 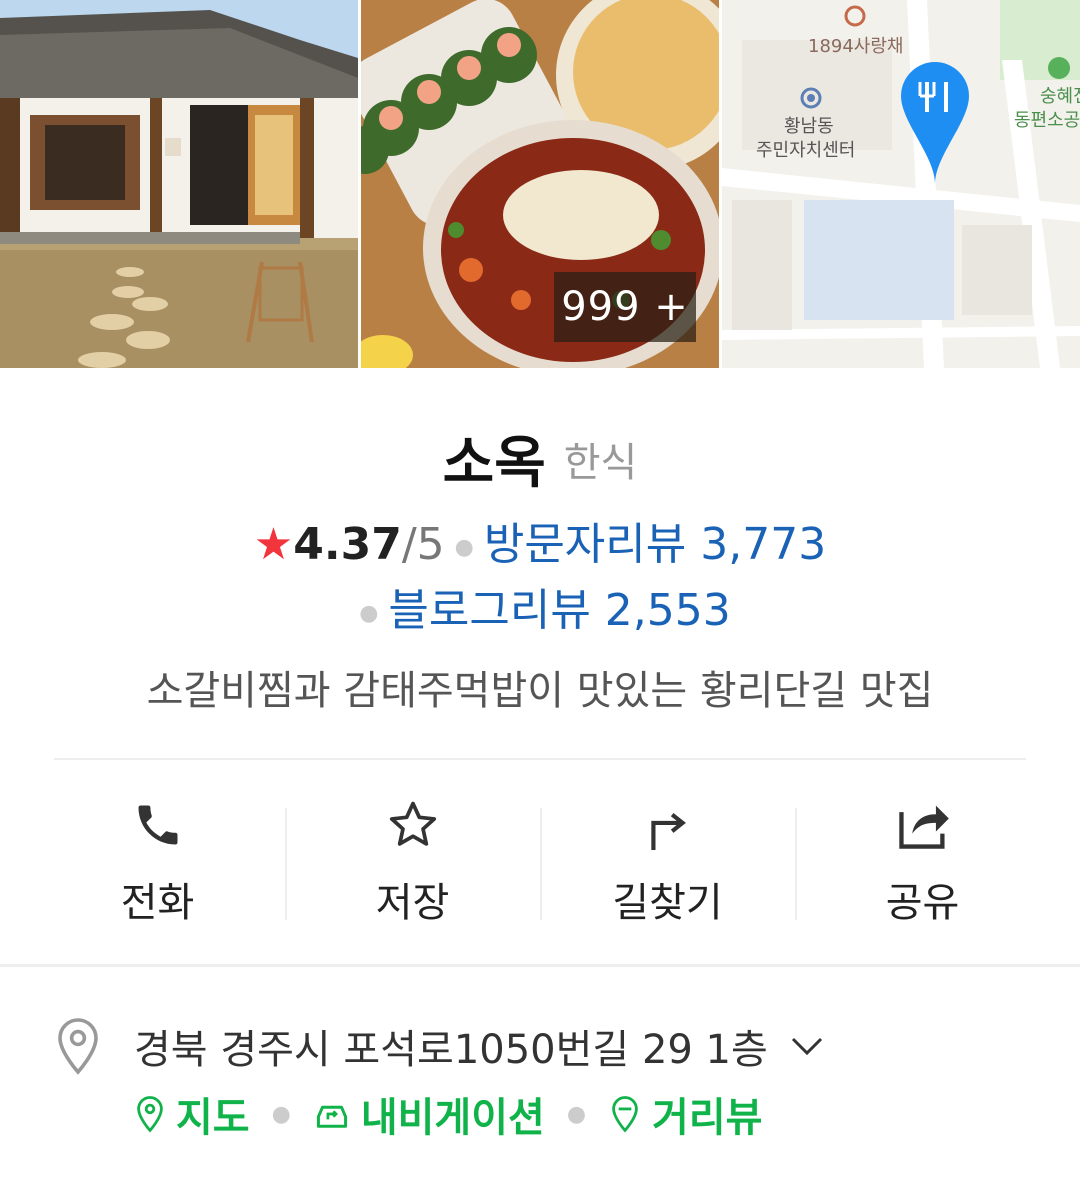 What do you see at coordinates (452, 1118) in the screenshot?
I see `navigation-link-label: 내비게이션` at bounding box center [452, 1118].